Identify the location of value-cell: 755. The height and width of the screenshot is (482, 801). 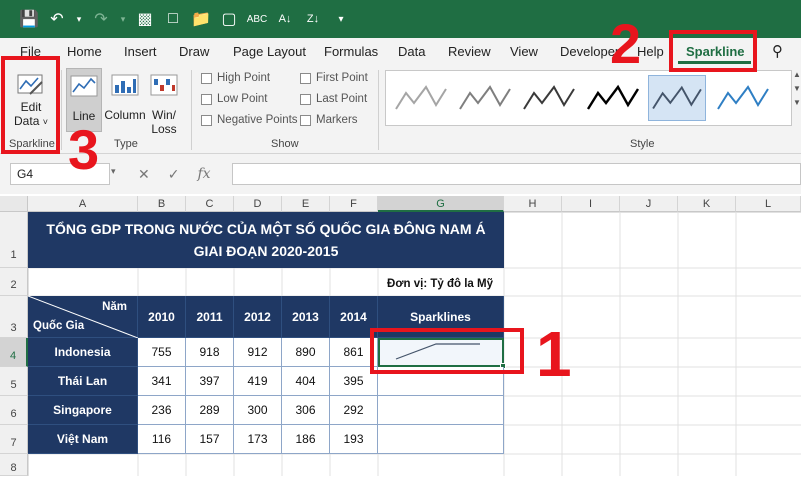
(162, 352).